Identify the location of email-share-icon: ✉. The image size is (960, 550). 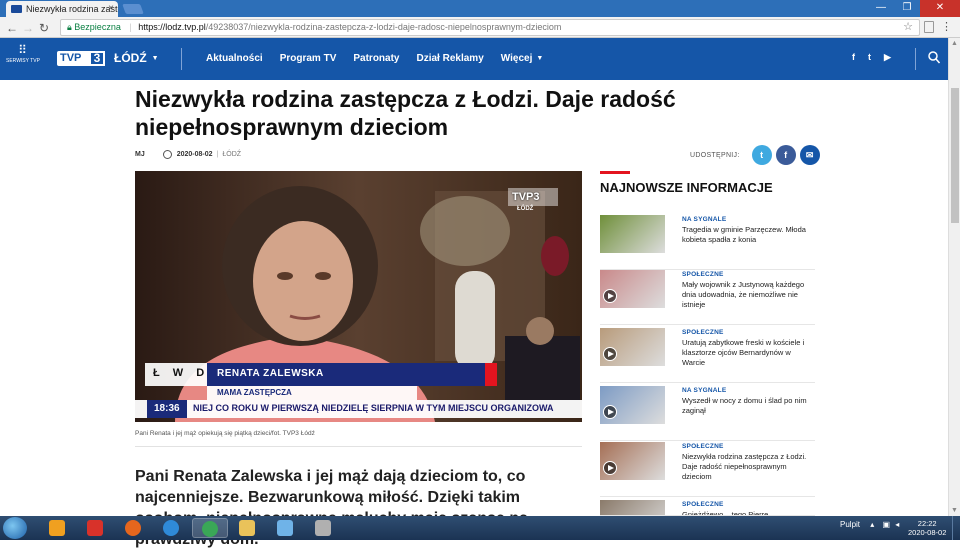
(809, 155).